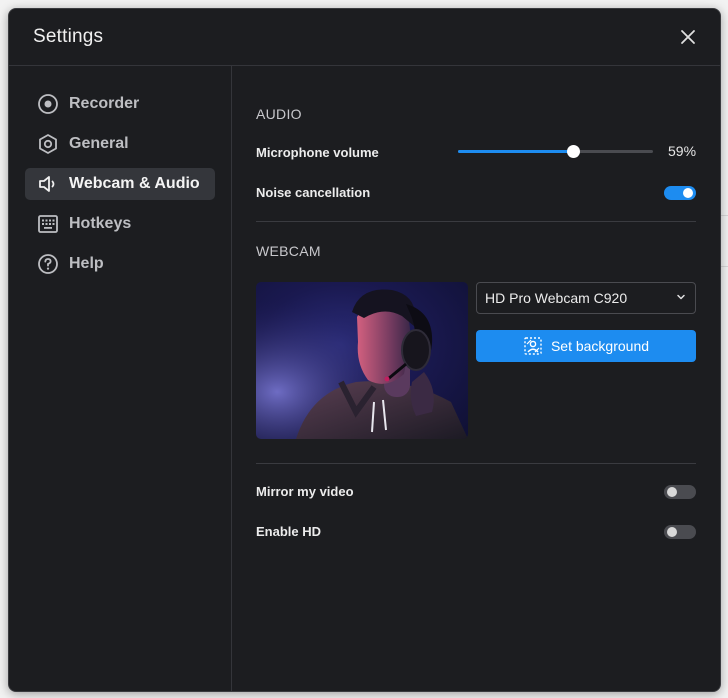 The image size is (728, 698). Describe the element at coordinates (681, 297) in the screenshot. I see `chevron-down-icon` at that location.